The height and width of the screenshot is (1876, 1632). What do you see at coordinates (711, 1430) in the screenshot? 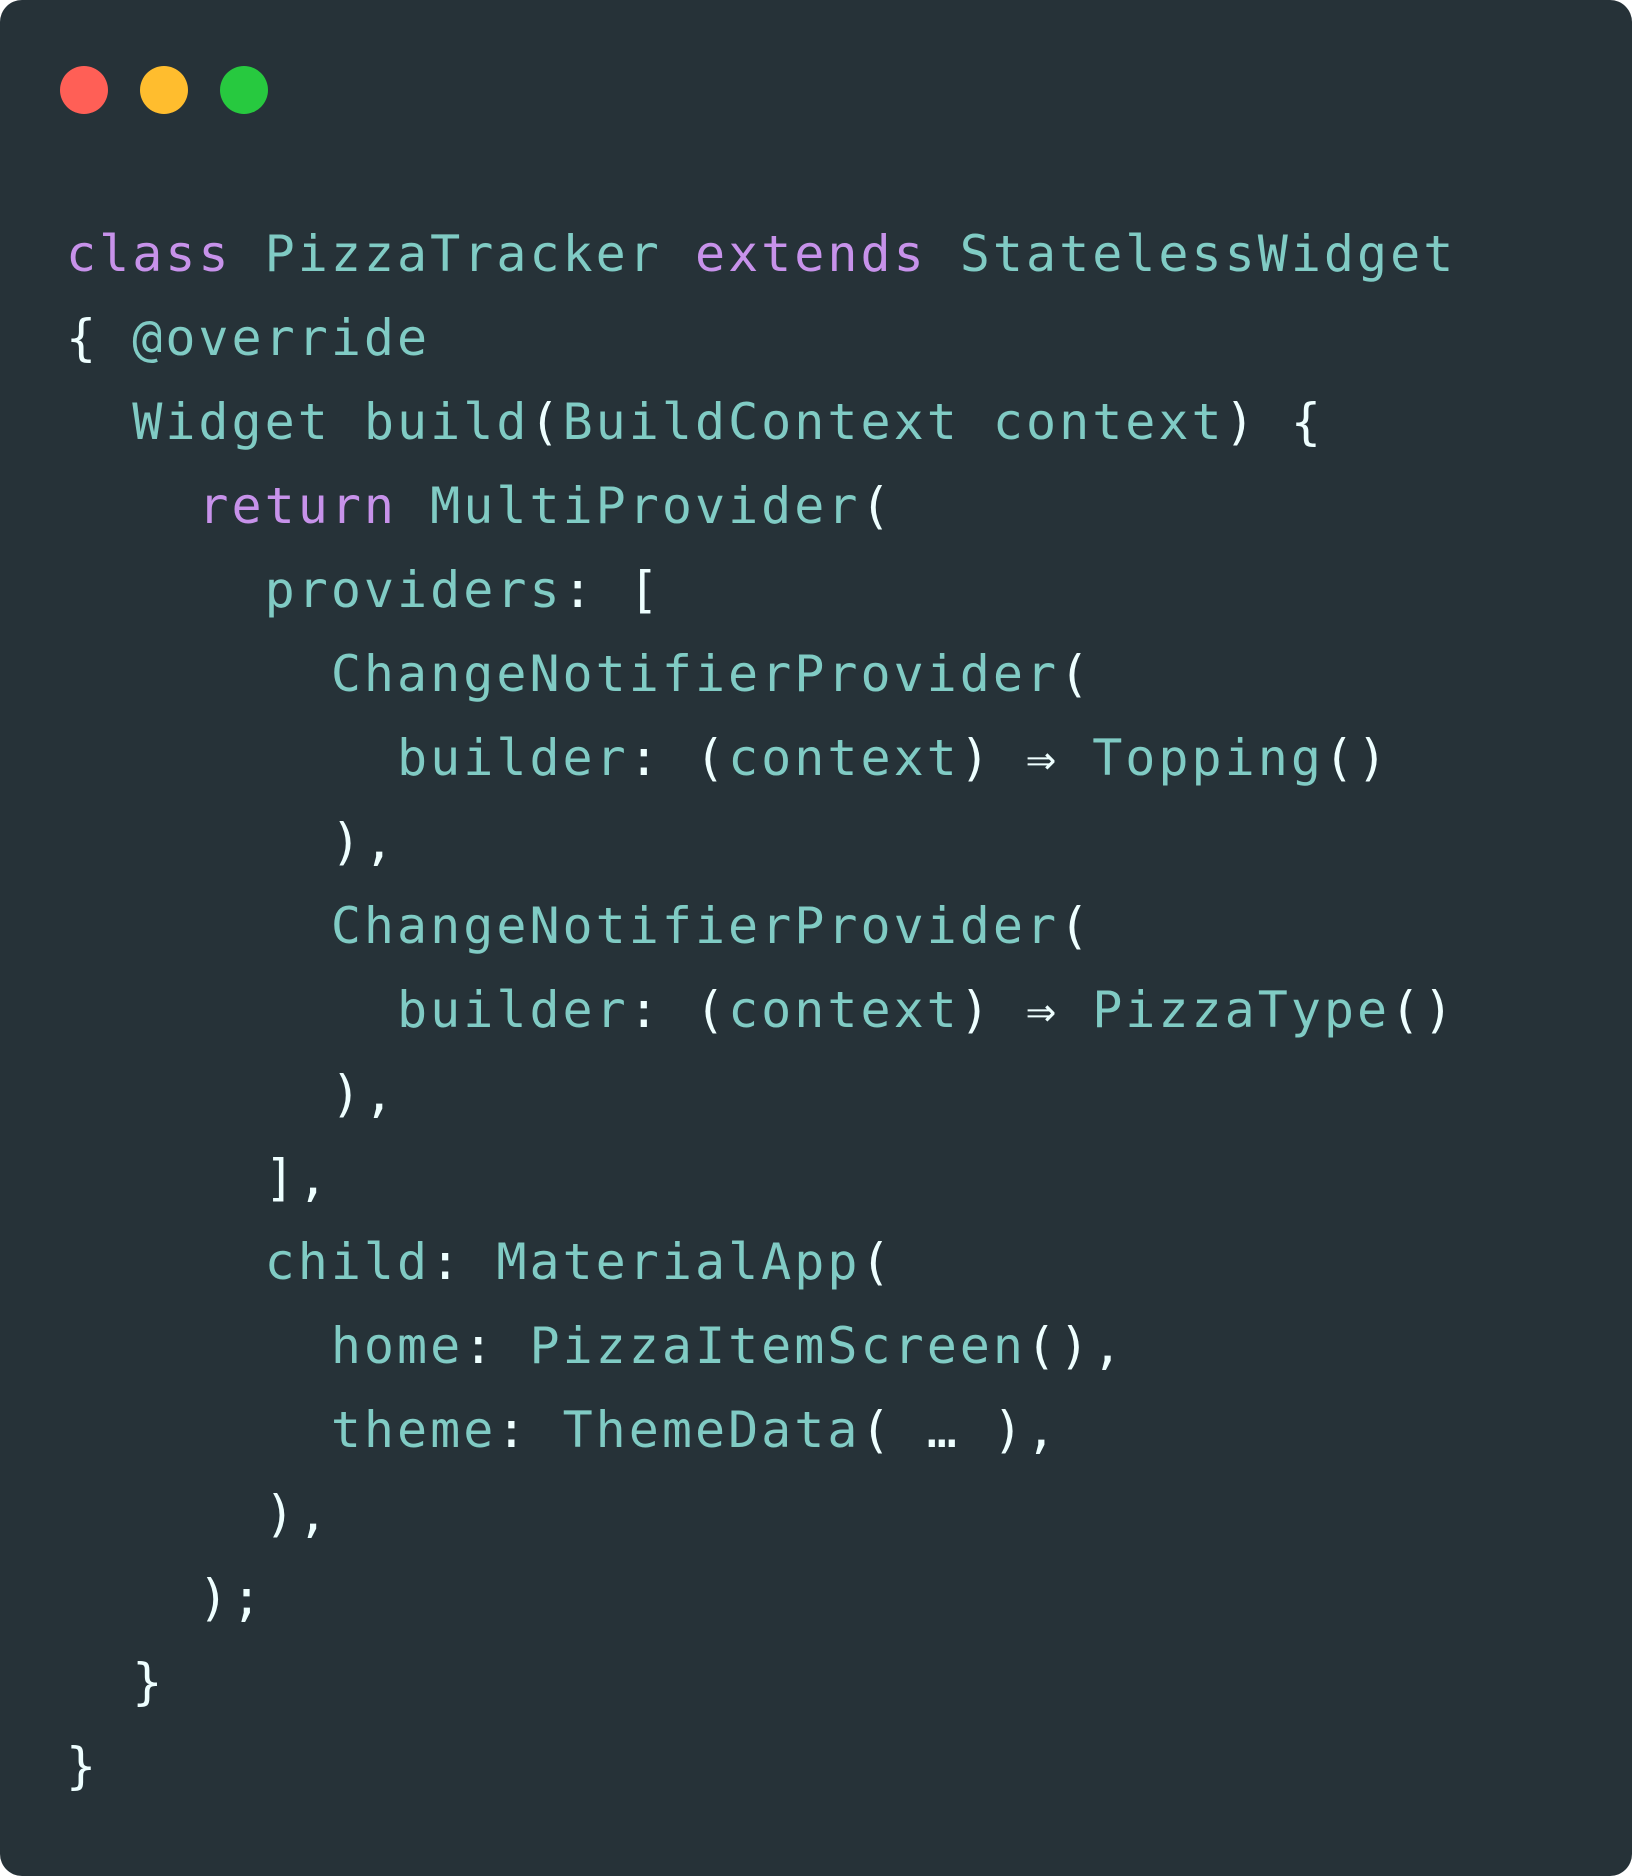
I see `code-token: ThemeData` at bounding box center [711, 1430].